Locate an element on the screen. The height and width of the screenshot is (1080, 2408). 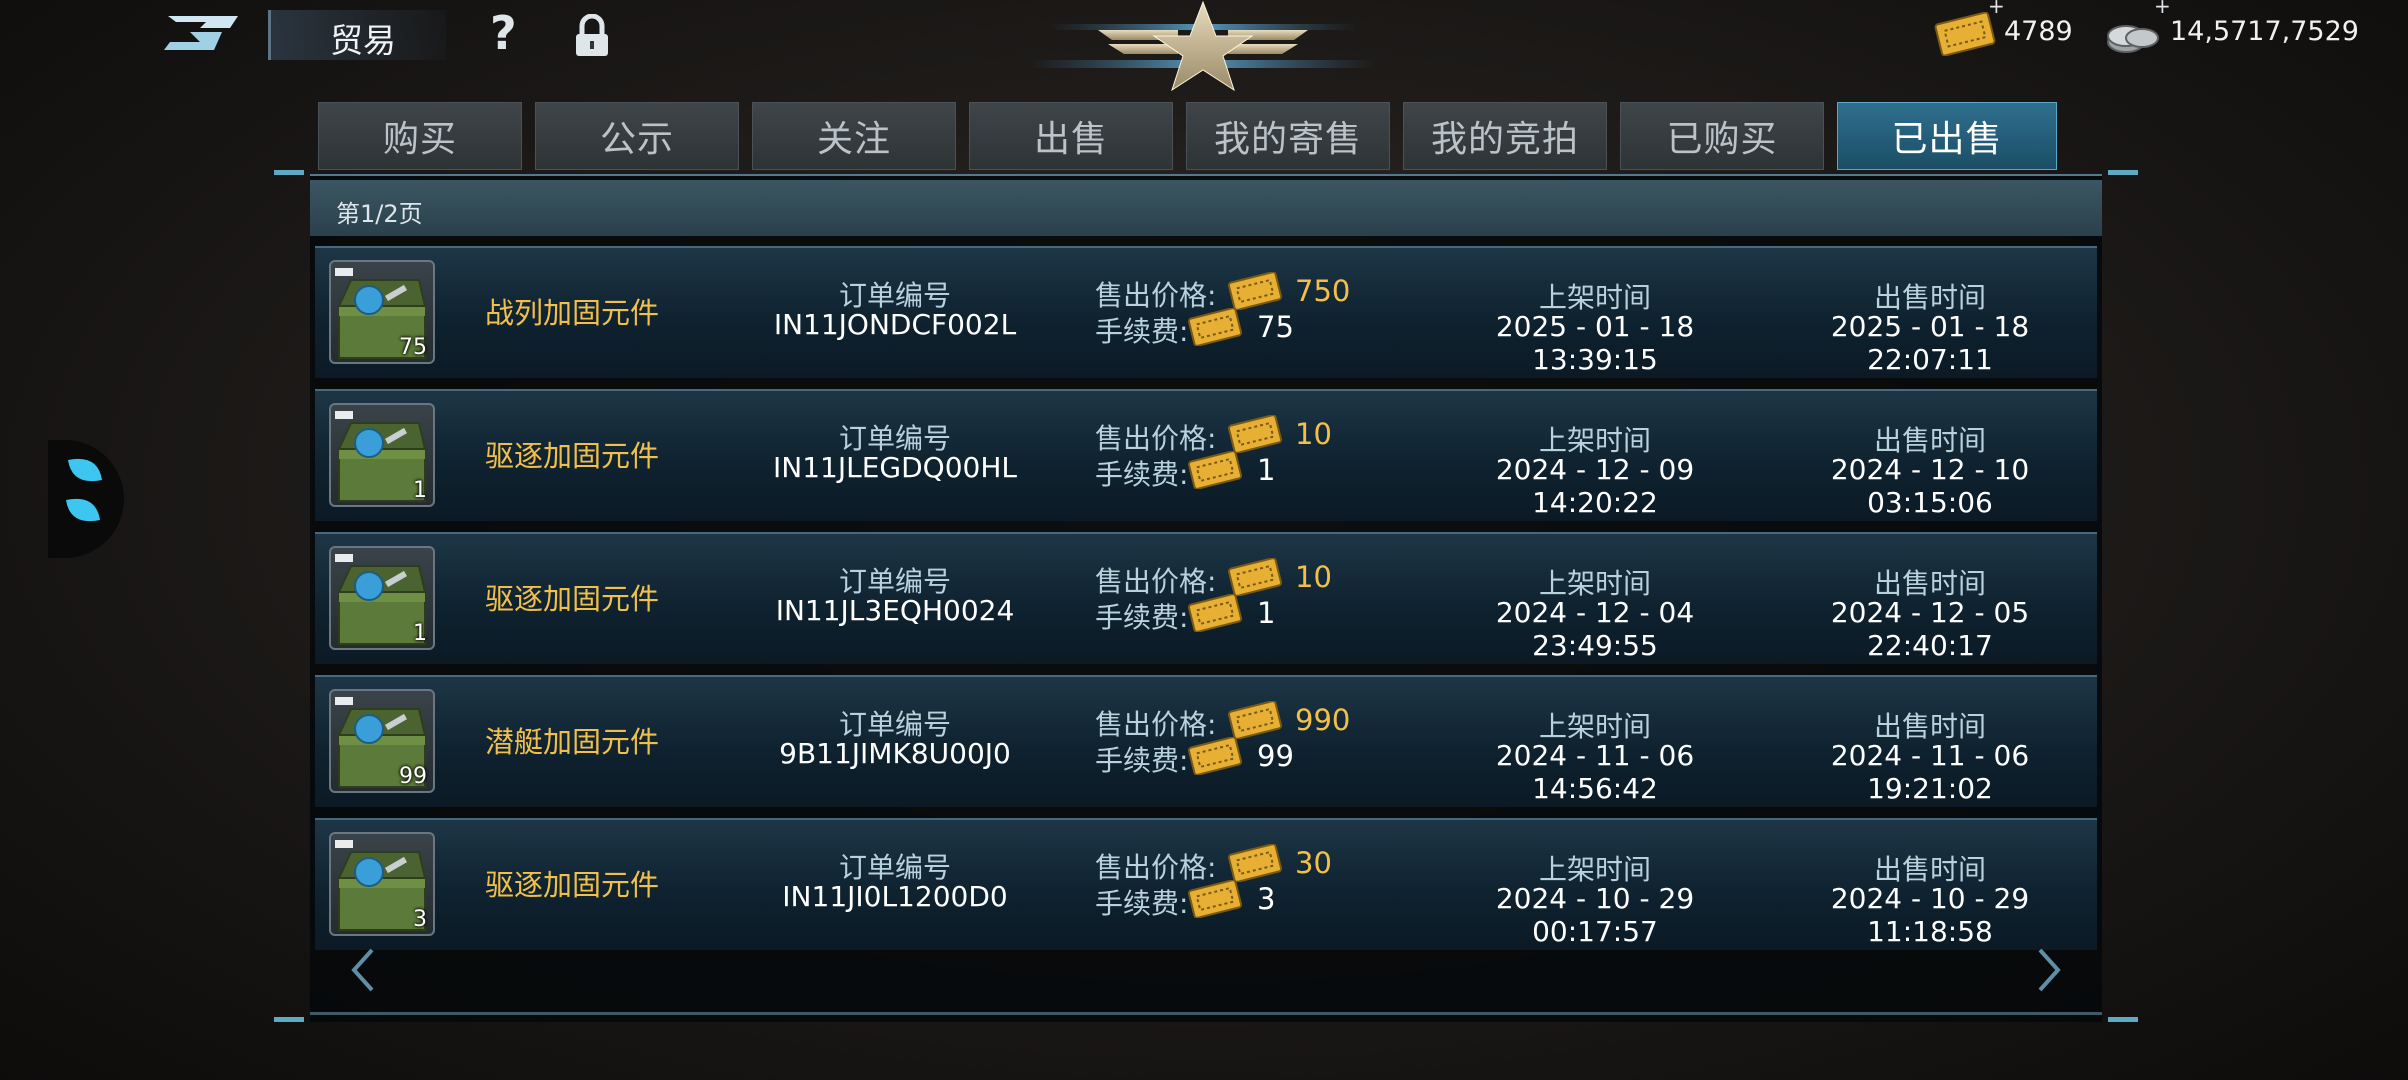
page-indicator: 第1/2页 is located at coordinates (379, 214).